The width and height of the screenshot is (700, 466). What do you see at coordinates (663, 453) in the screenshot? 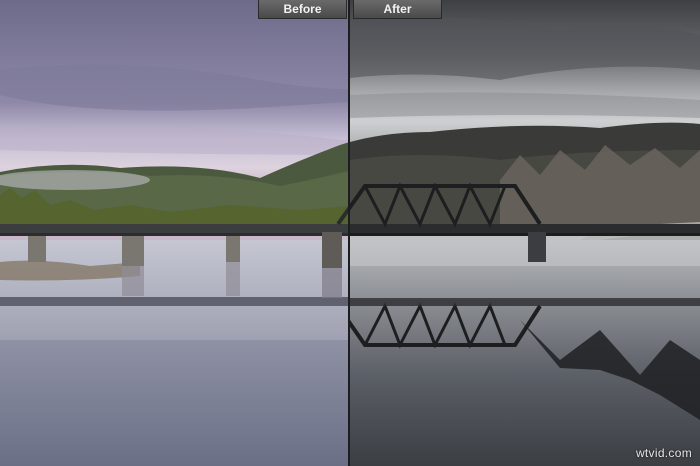
I see `watermark: wtvid.com` at bounding box center [663, 453].